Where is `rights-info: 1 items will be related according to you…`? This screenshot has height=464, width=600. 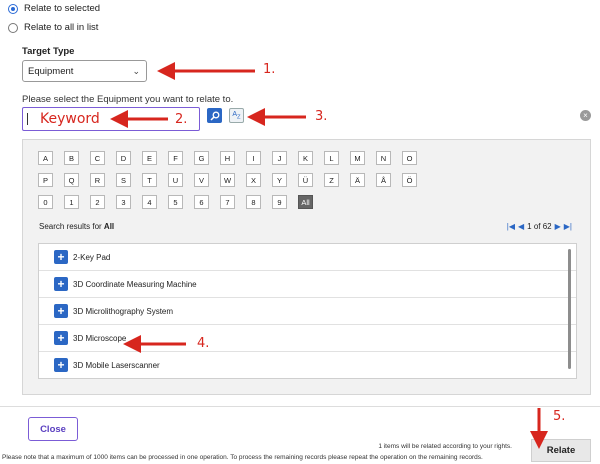 rights-info: 1 items will be related according to you… is located at coordinates (445, 446).